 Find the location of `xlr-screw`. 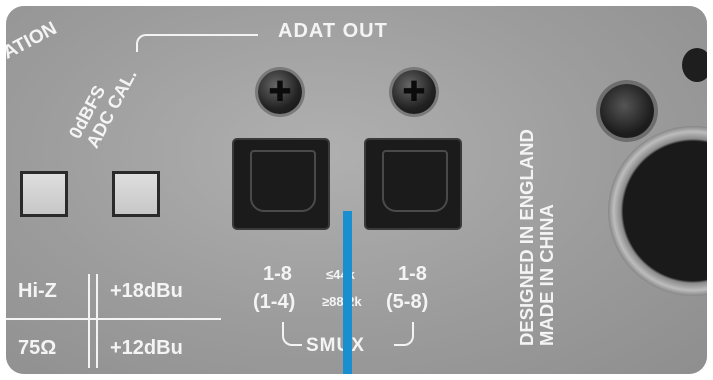

xlr-screw is located at coordinates (627, 111).